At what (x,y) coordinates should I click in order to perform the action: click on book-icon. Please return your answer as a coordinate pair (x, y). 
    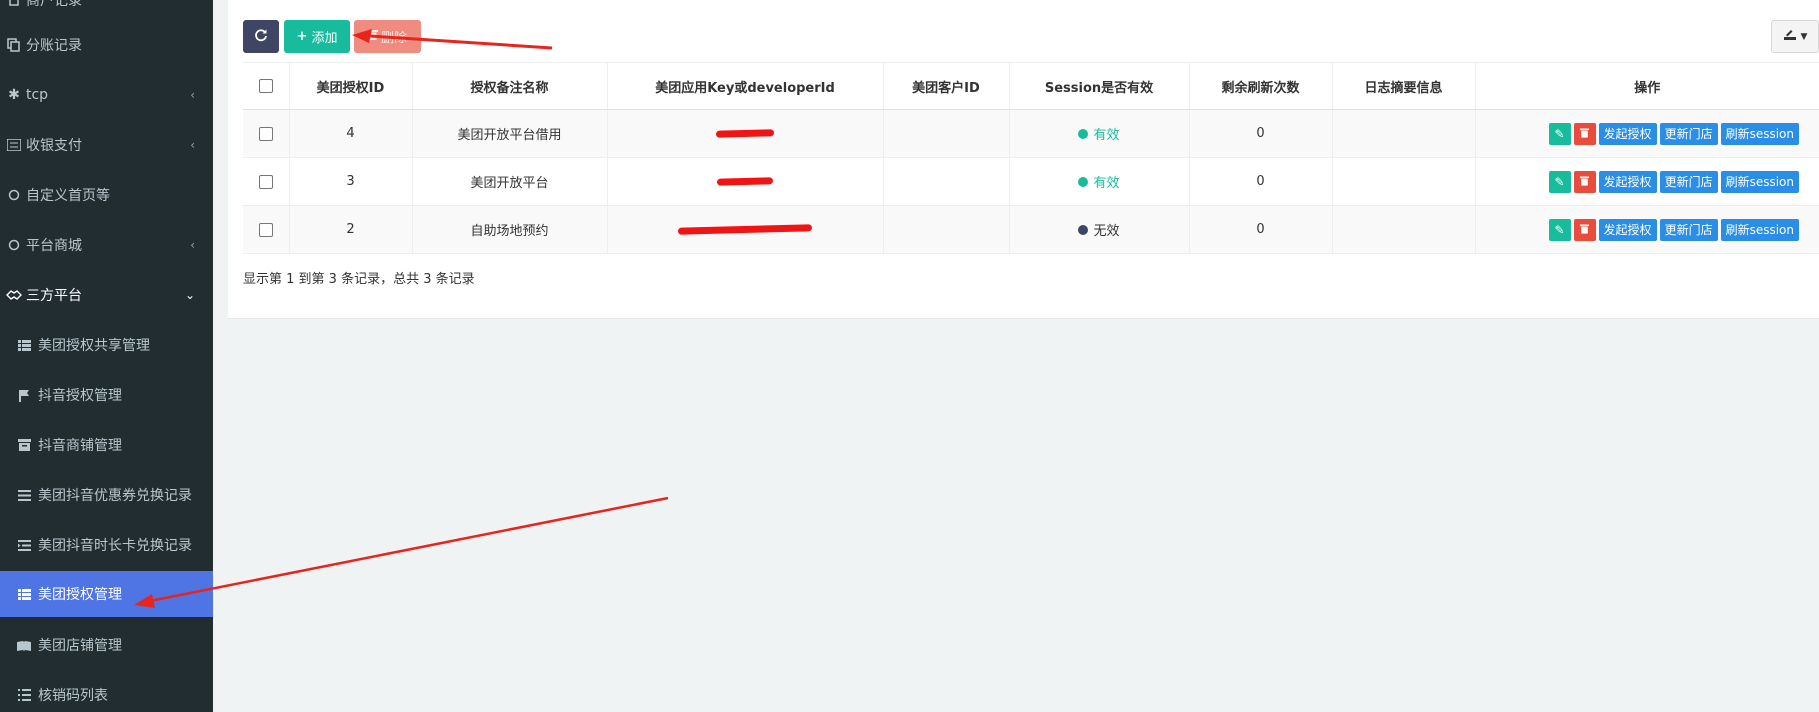
    Looking at the image, I should click on (24, 645).